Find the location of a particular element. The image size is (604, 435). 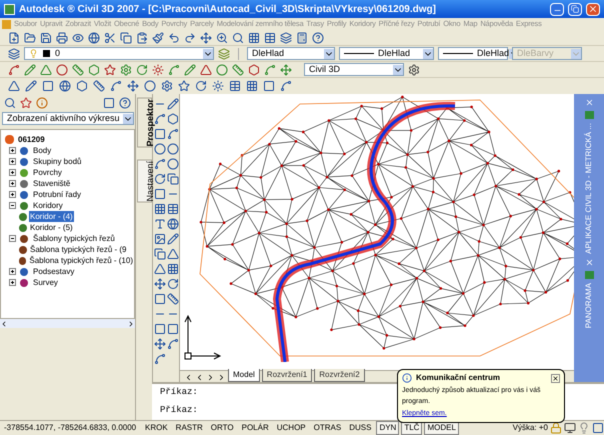

tree-item: Potrubní řady is located at coordinates (57, 194).